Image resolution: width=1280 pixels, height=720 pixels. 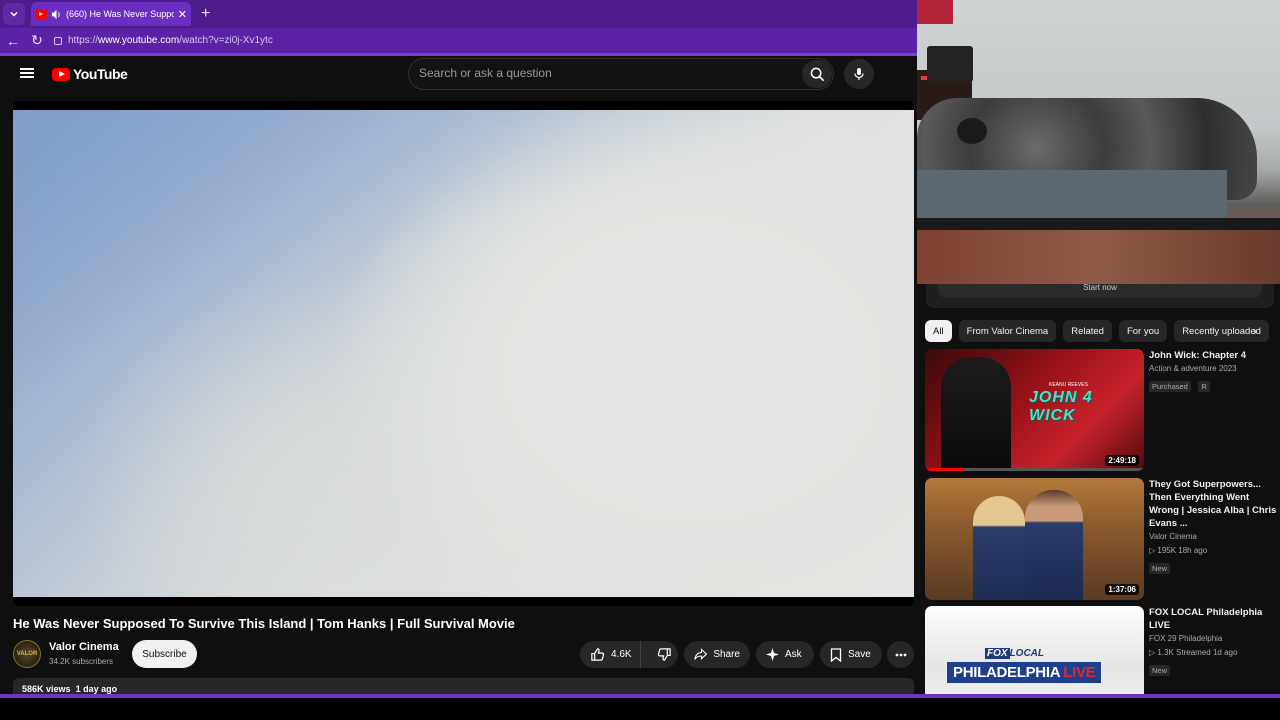 I want to click on recommendation-channel: FOX 29 Philadelphia, so click(x=1214, y=639).